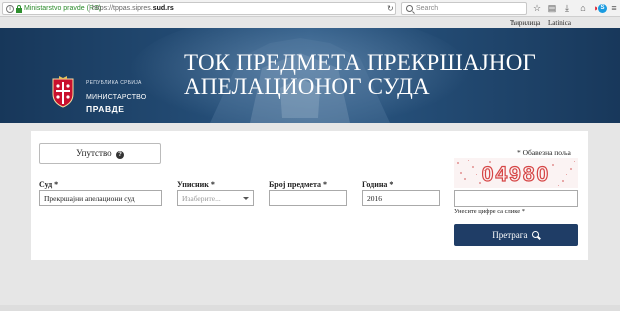 The image size is (620, 311). I want to click on search-button: Претрага, so click(516, 235).